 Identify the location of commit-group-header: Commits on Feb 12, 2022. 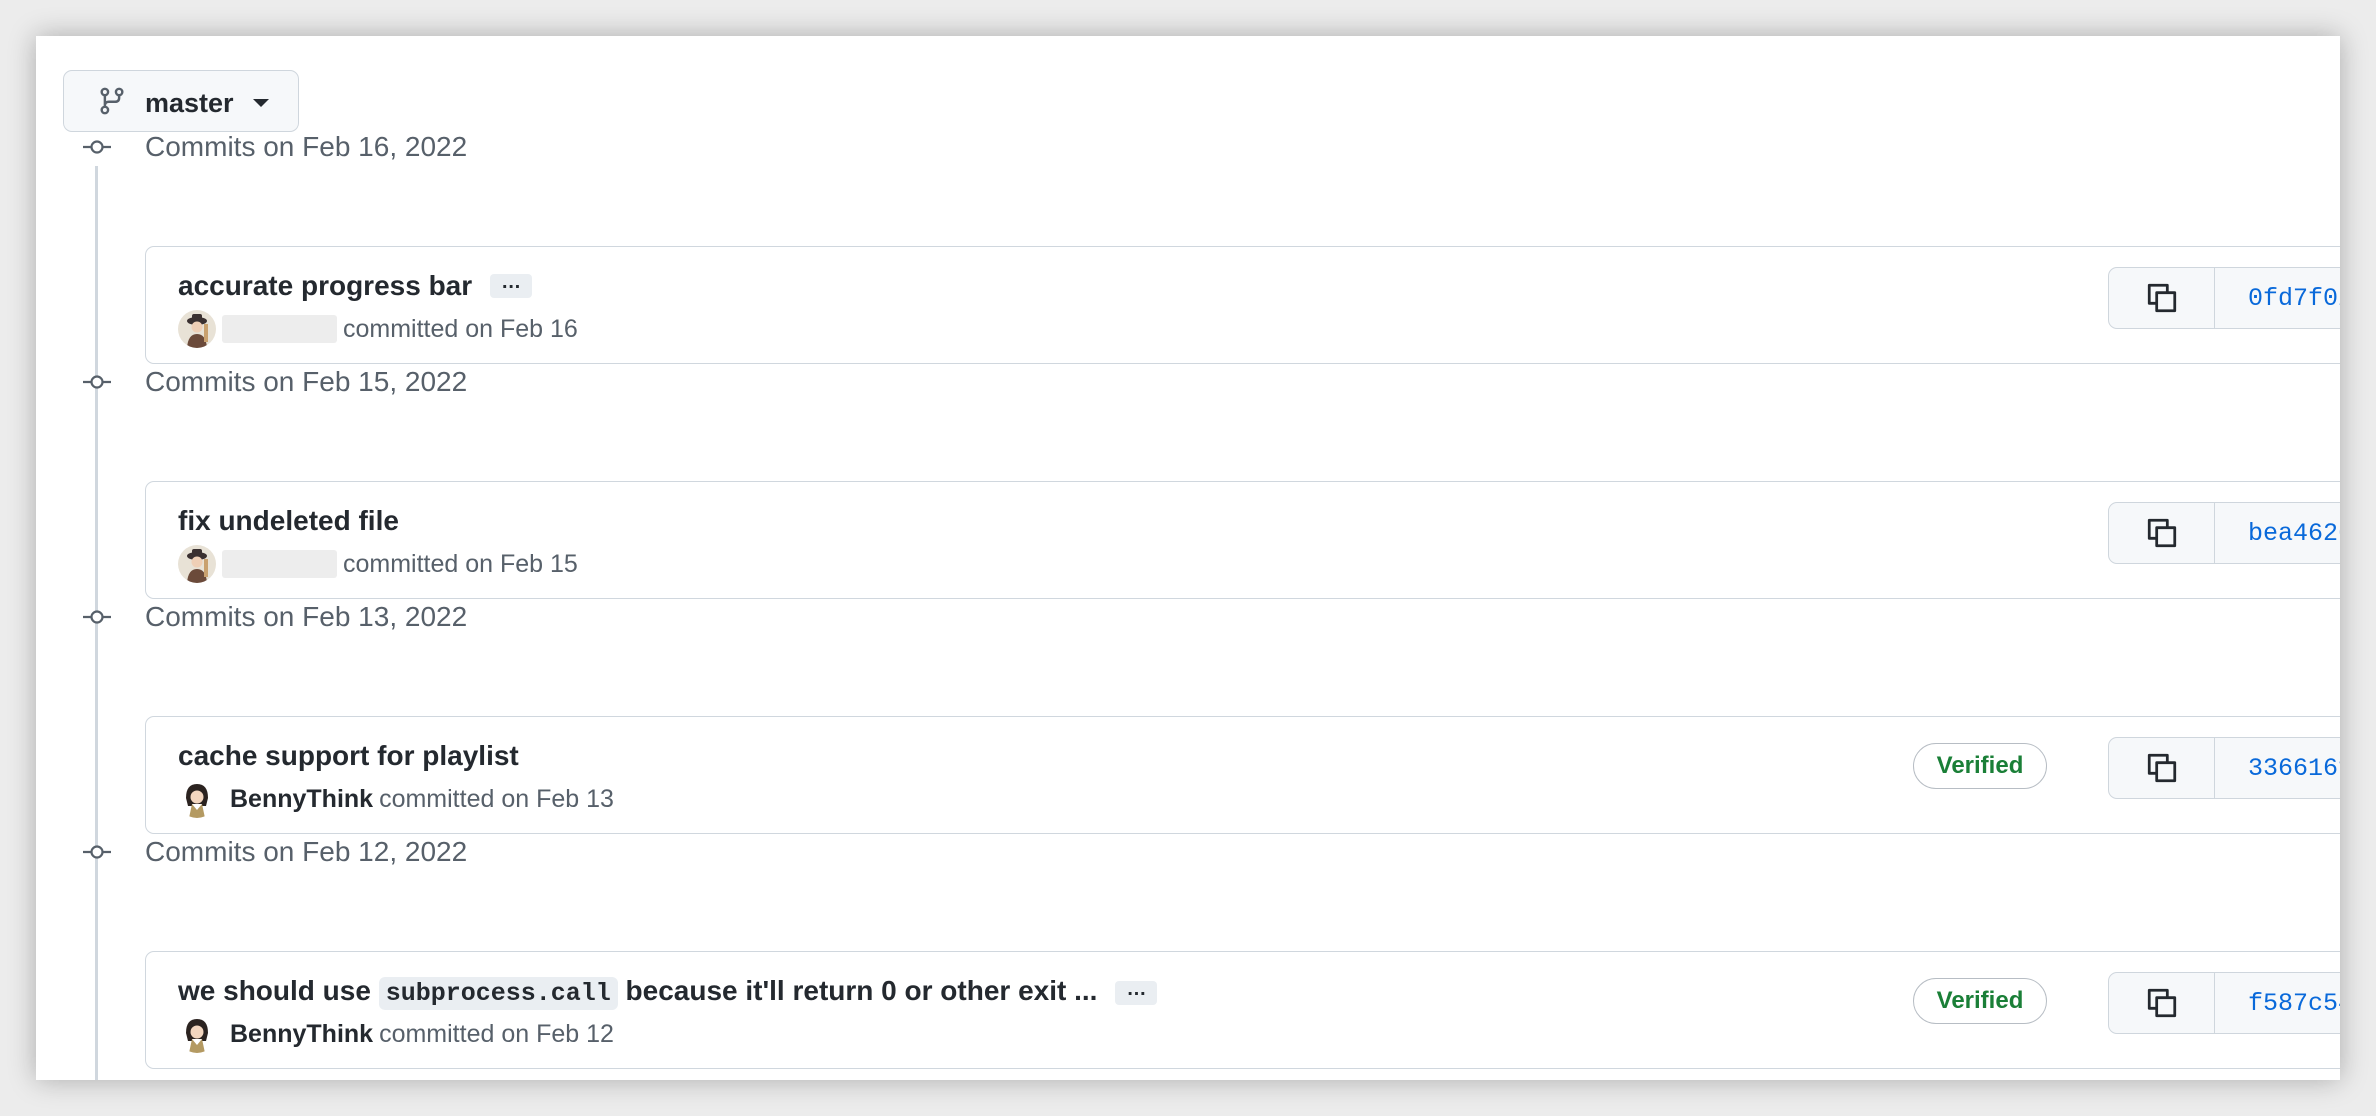
(306, 851).